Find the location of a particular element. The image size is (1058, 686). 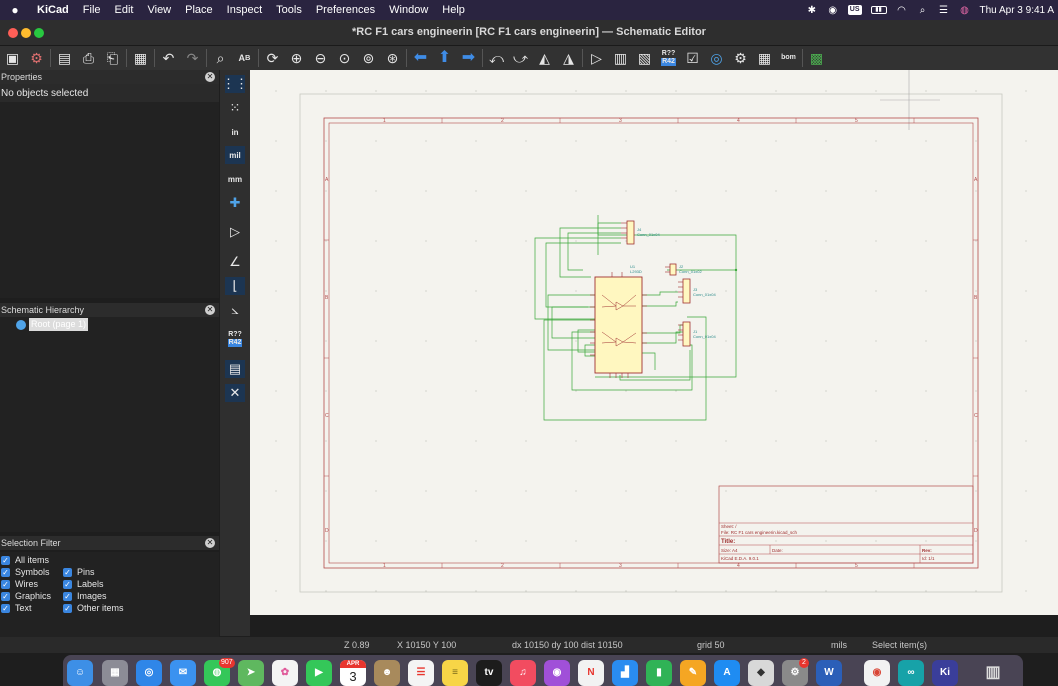

word-icon: W is located at coordinates (829, 673).